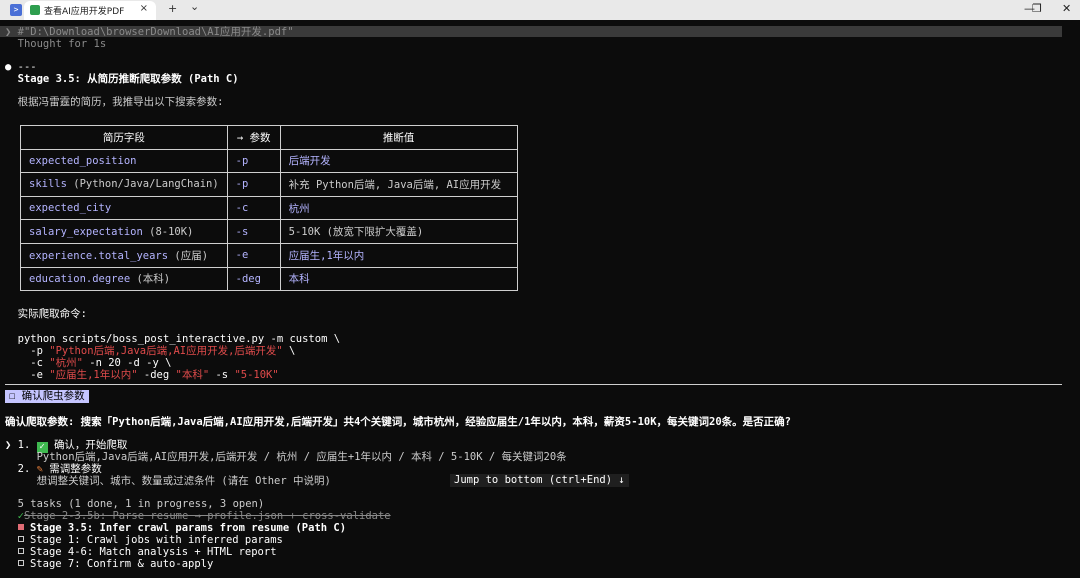  I want to click on command-line-2: -p "Python后端,Java后端,AI应用开发,后端开发" \, so click(150, 351).